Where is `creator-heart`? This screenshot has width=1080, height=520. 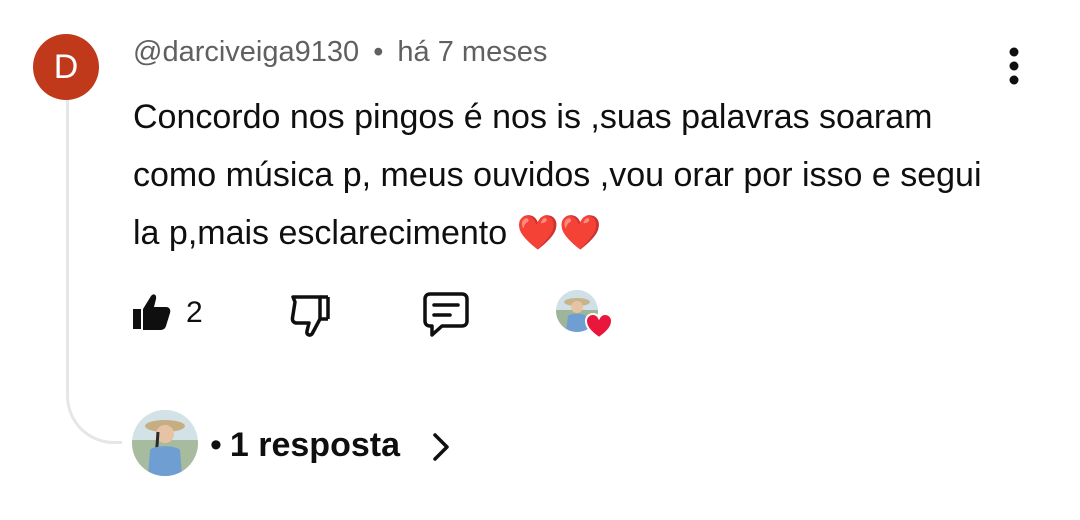
creator-heart is located at coordinates (586, 316).